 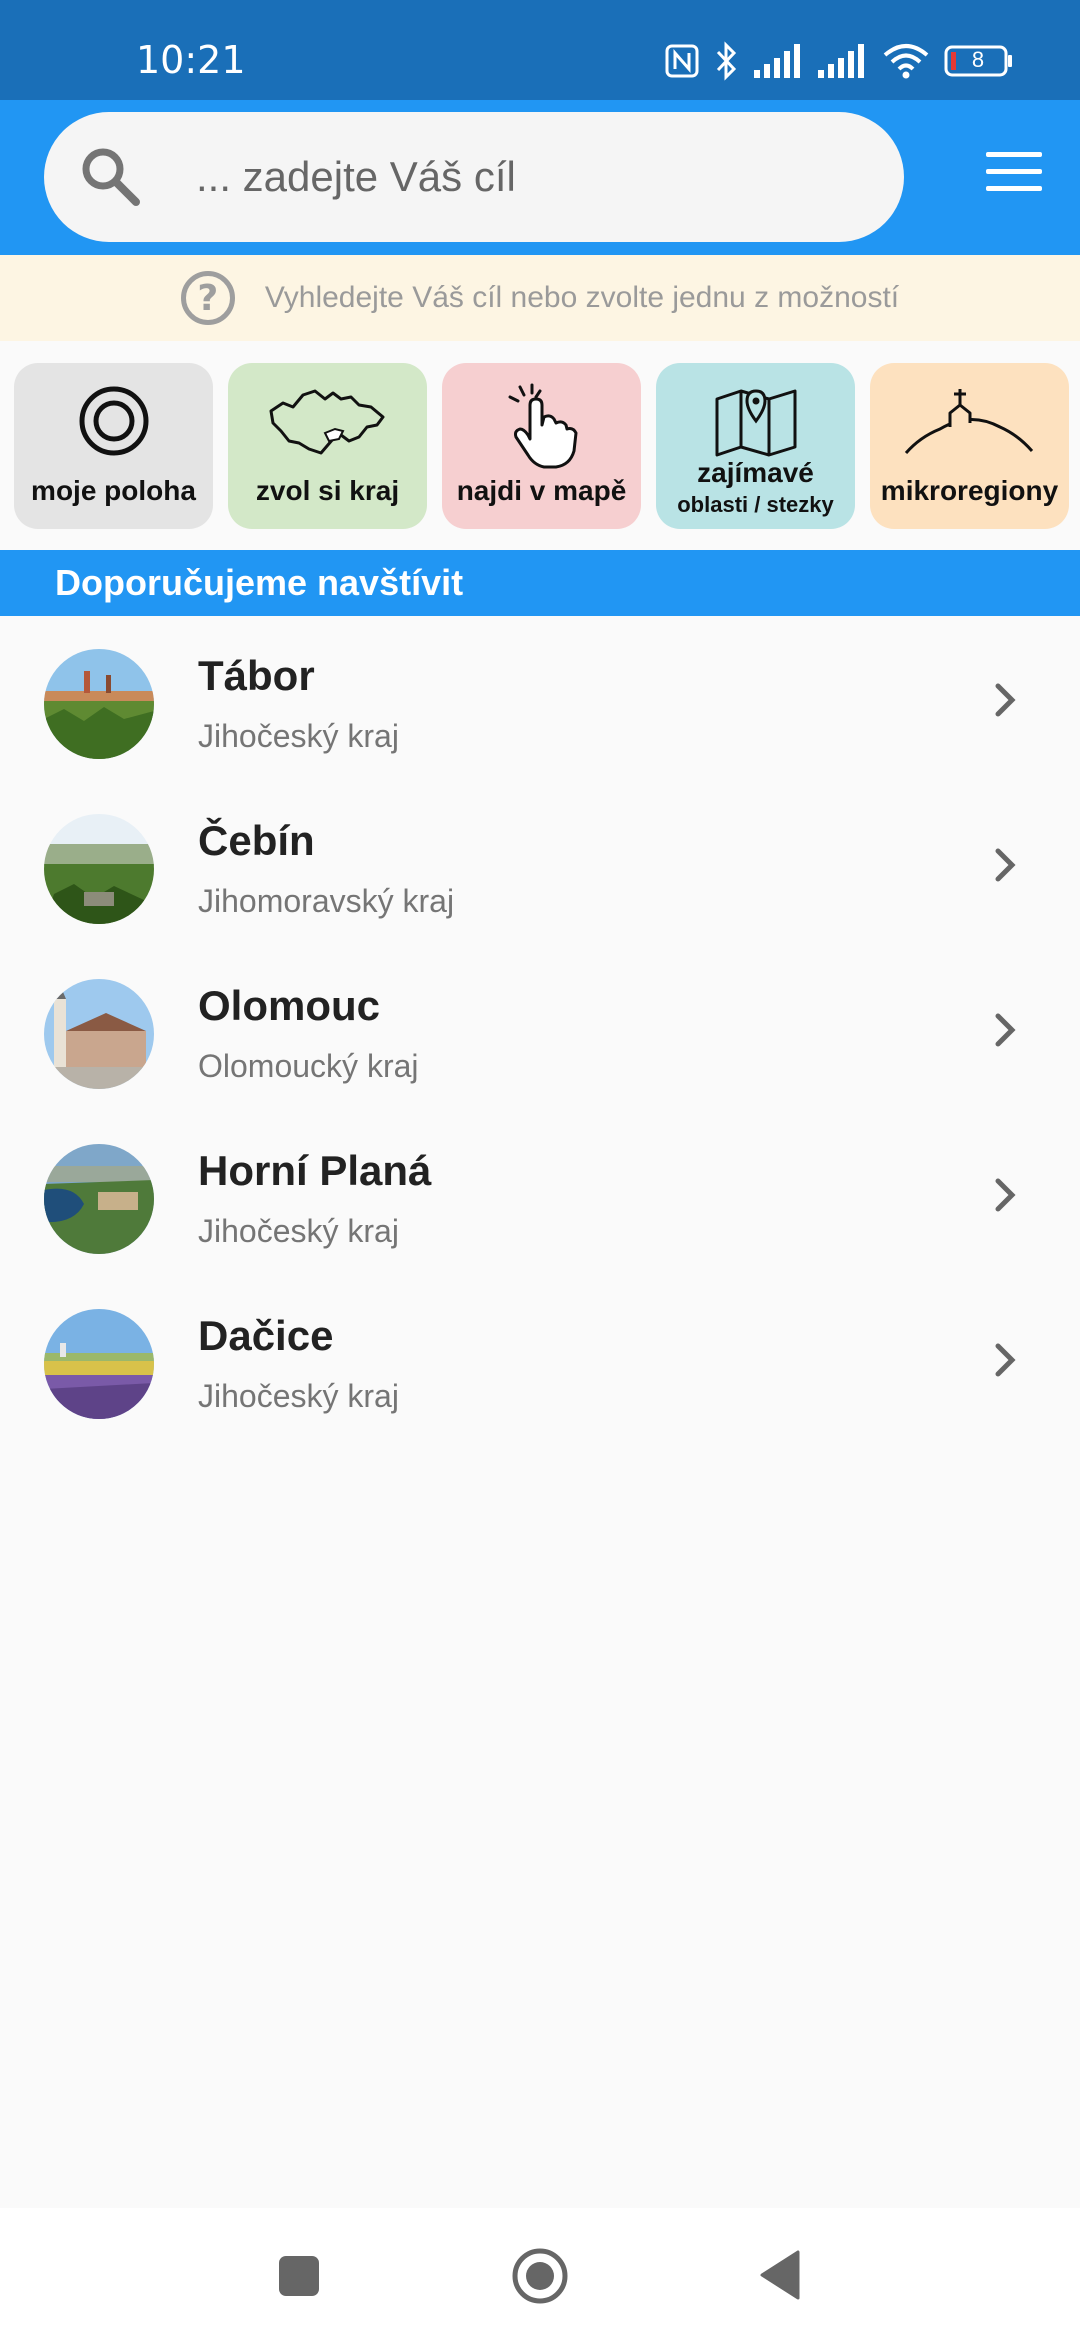 I want to click on tile-moje-poloha: moje poloha, so click(x=113, y=446).